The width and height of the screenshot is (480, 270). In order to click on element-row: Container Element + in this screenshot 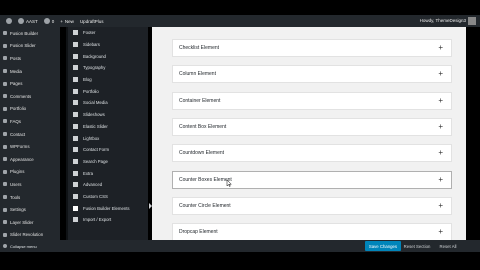, I will do `click(312, 100)`.